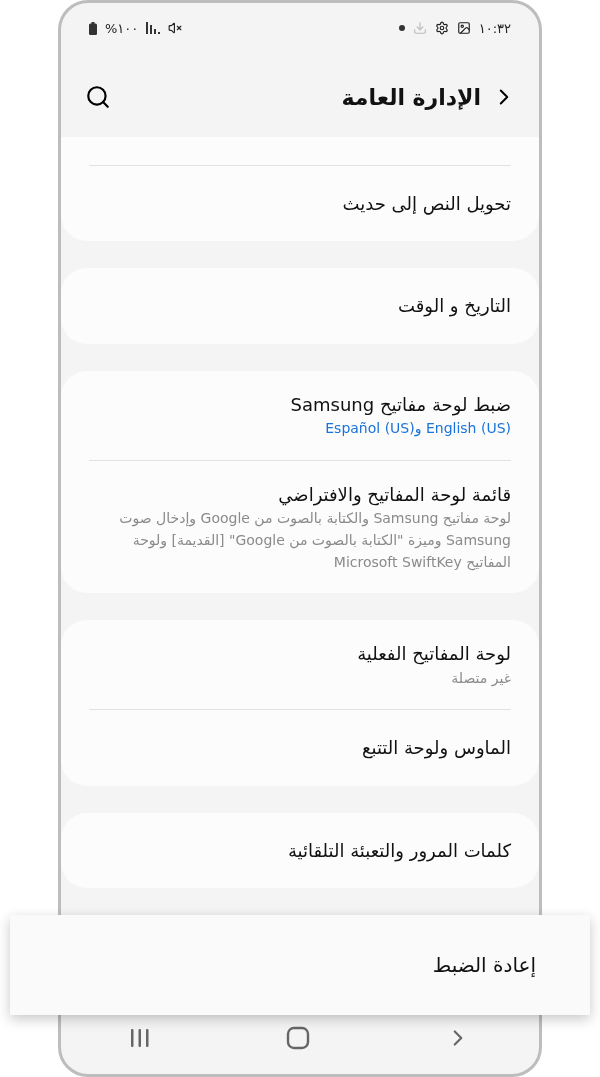 The image size is (600, 1077). Describe the element at coordinates (433, 654) in the screenshot. I see `item-title: لوحة المفاتيح الفعلية` at that location.